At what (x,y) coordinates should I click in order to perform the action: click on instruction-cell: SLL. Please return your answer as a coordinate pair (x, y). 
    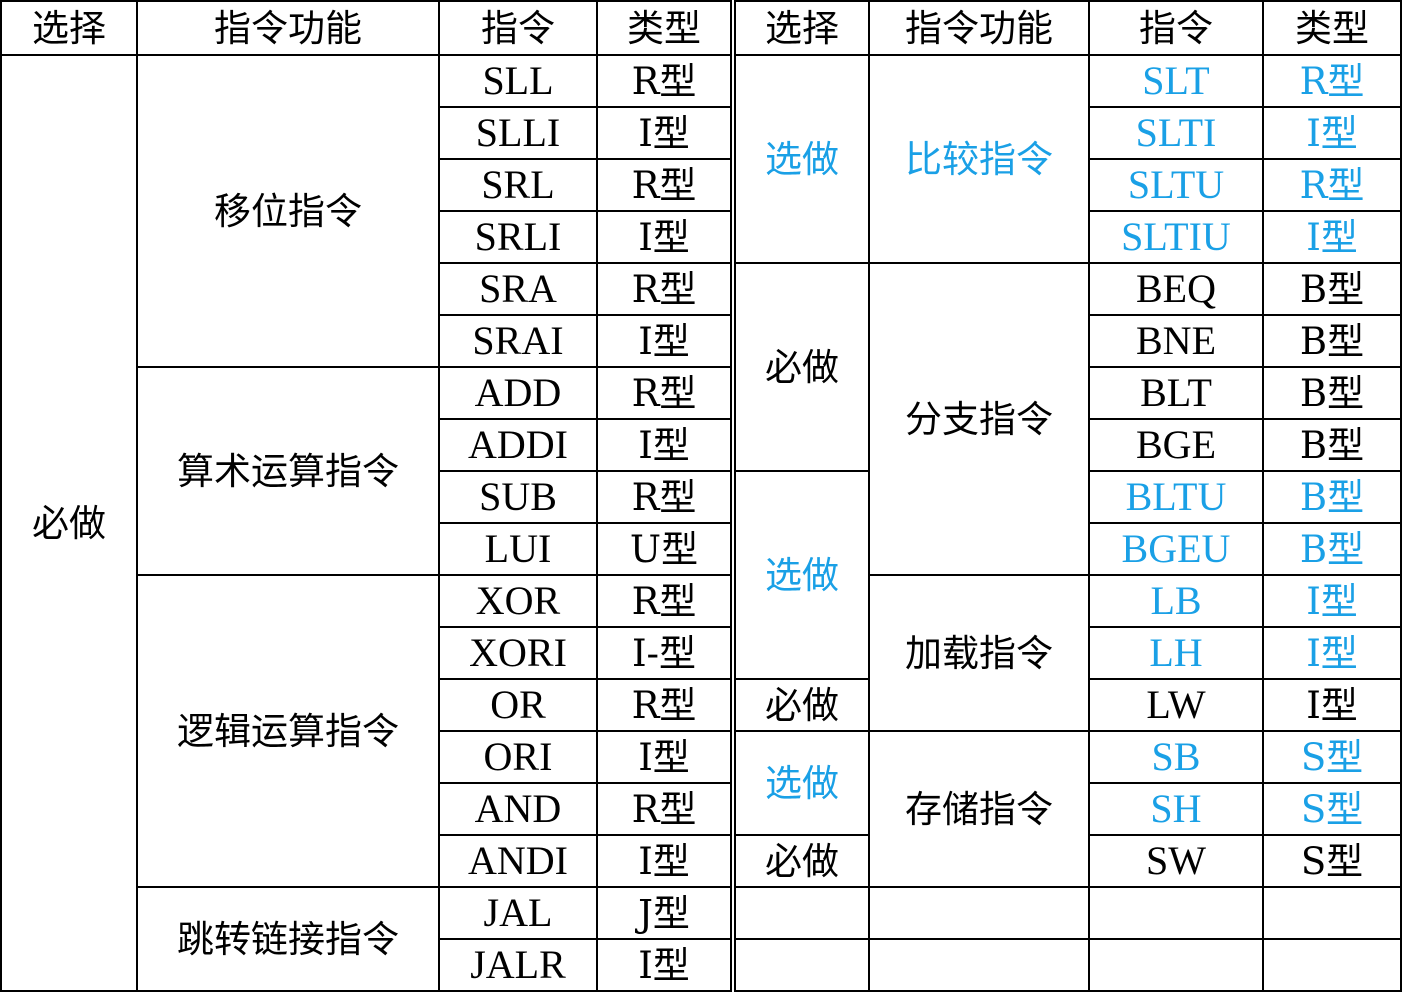
    Looking at the image, I should click on (518, 81).